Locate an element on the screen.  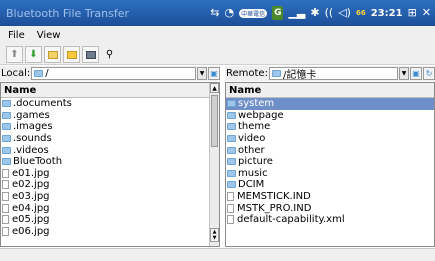
remote-path-dropdown-icon: ▼ is located at coordinates (404, 73).